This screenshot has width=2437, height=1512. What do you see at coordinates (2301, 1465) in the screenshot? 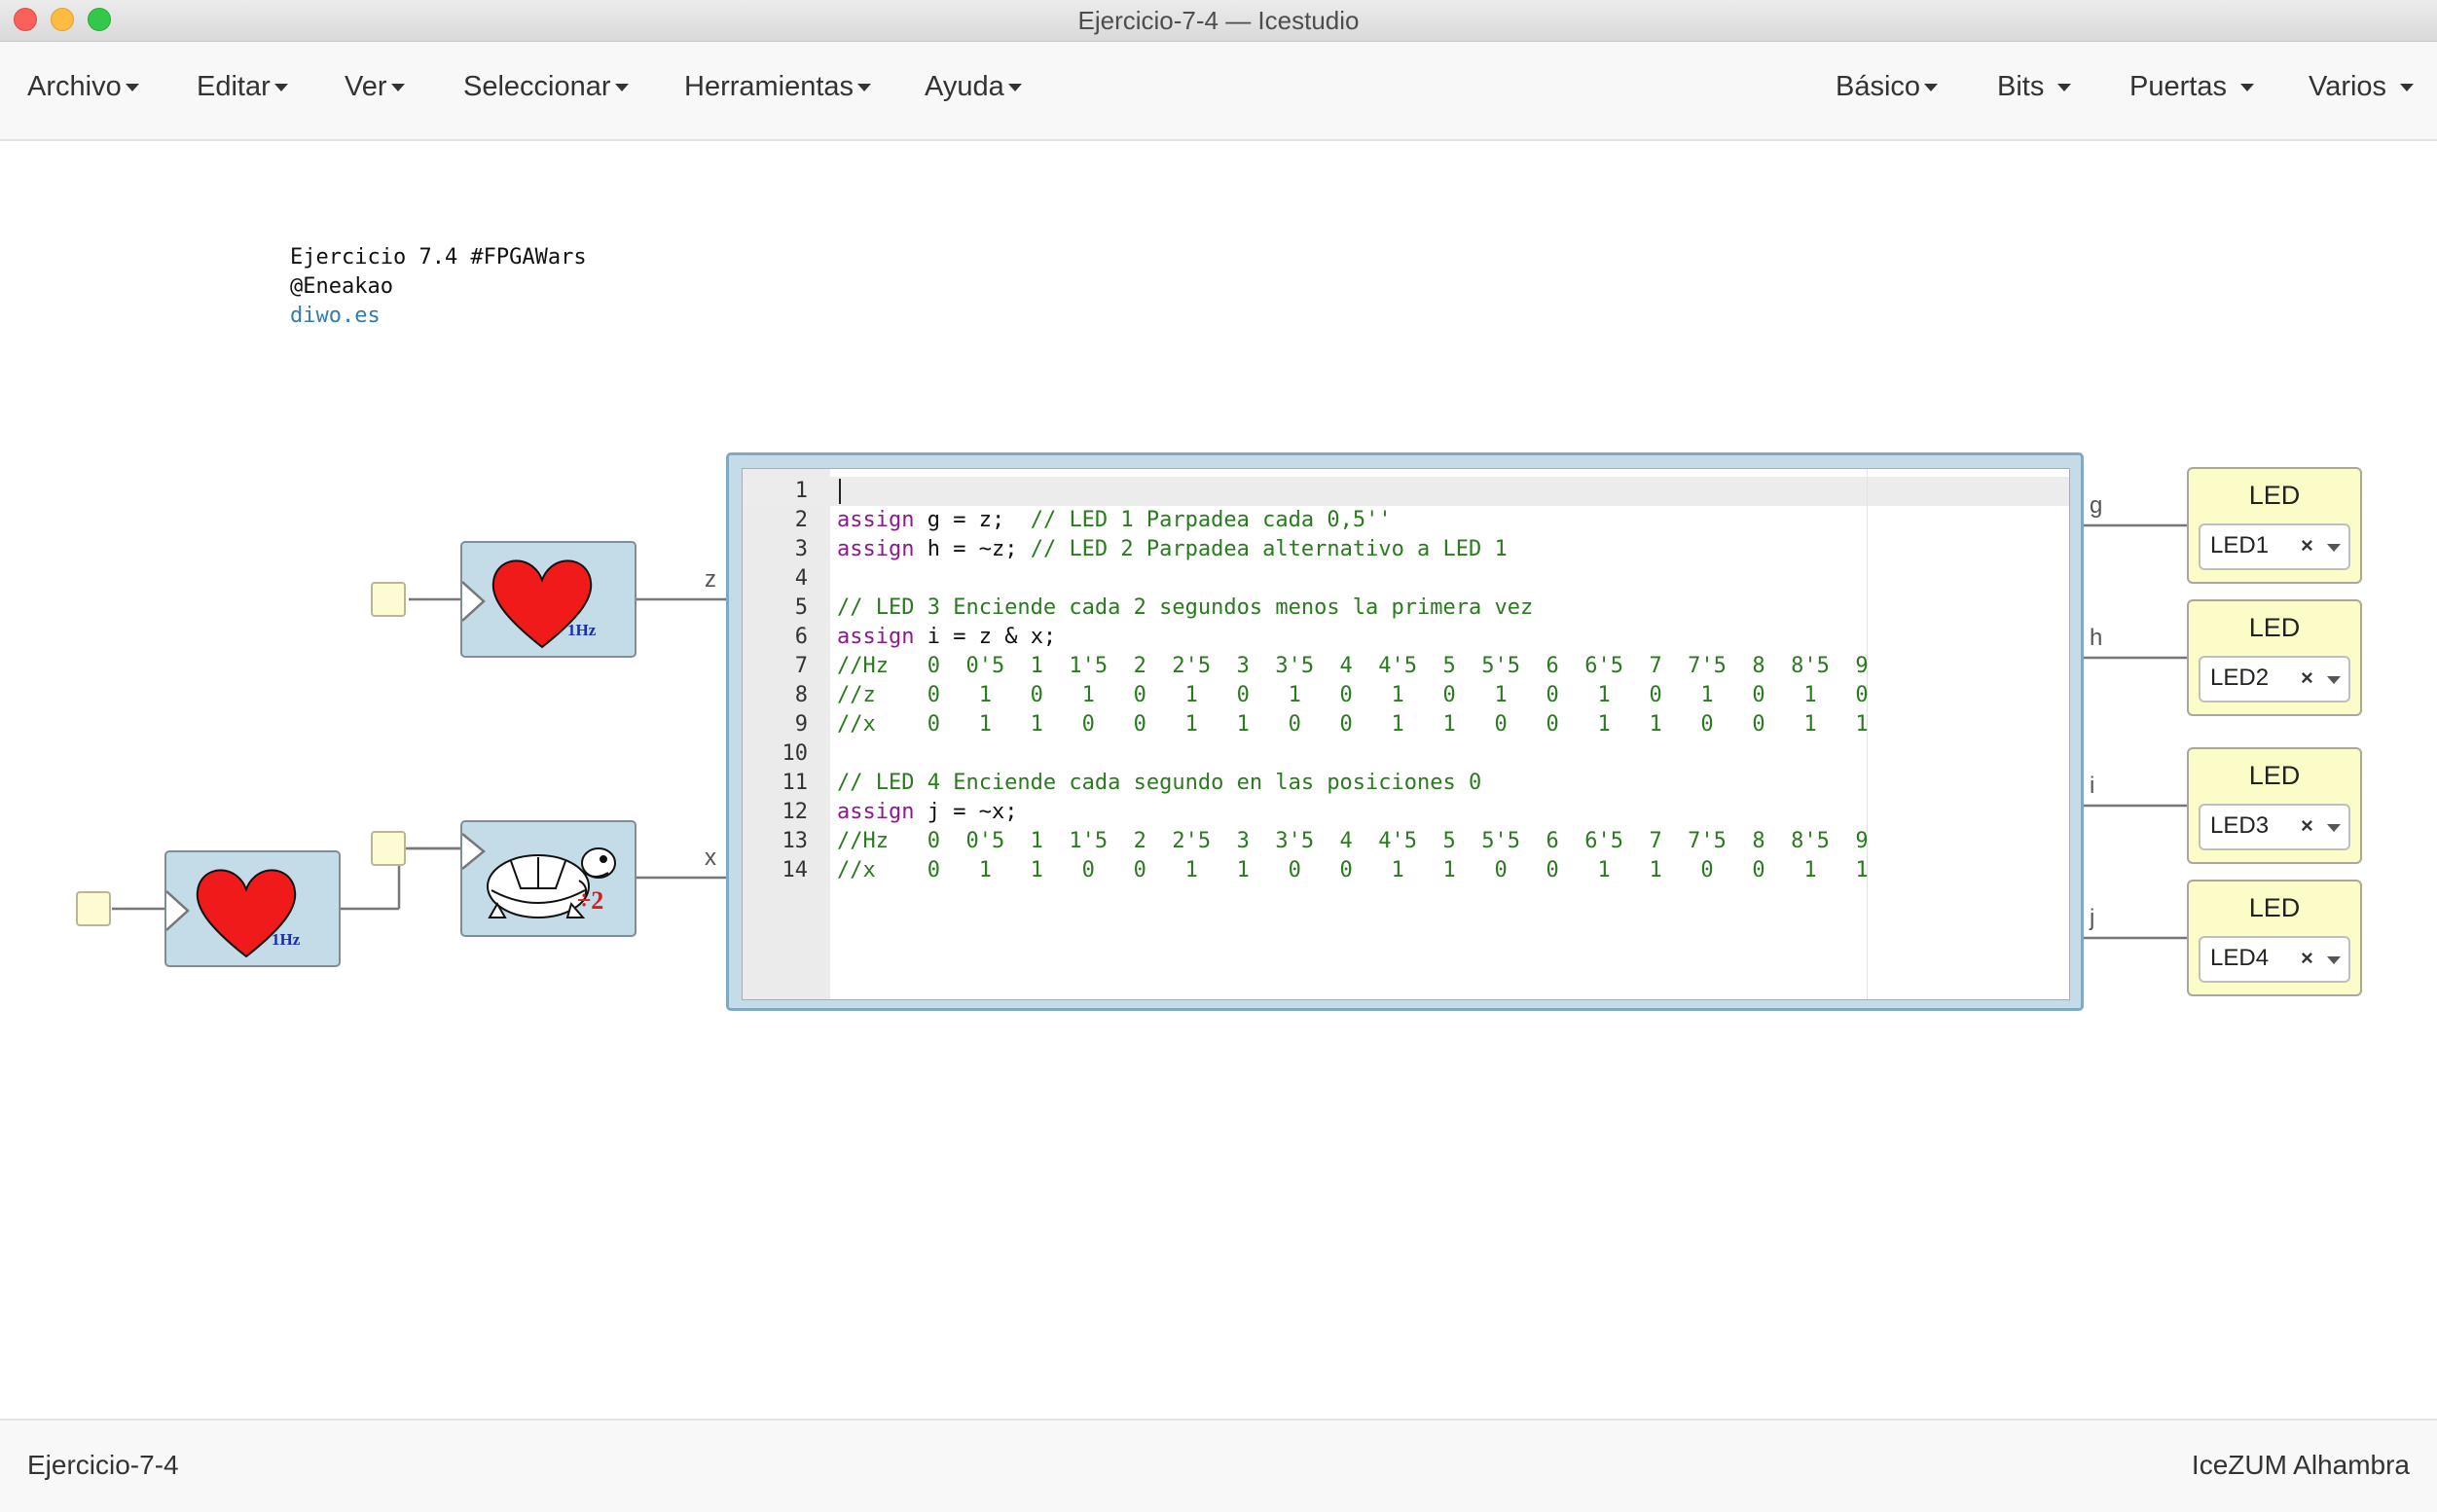
I see `board-name: IceZUM Alhambra` at bounding box center [2301, 1465].